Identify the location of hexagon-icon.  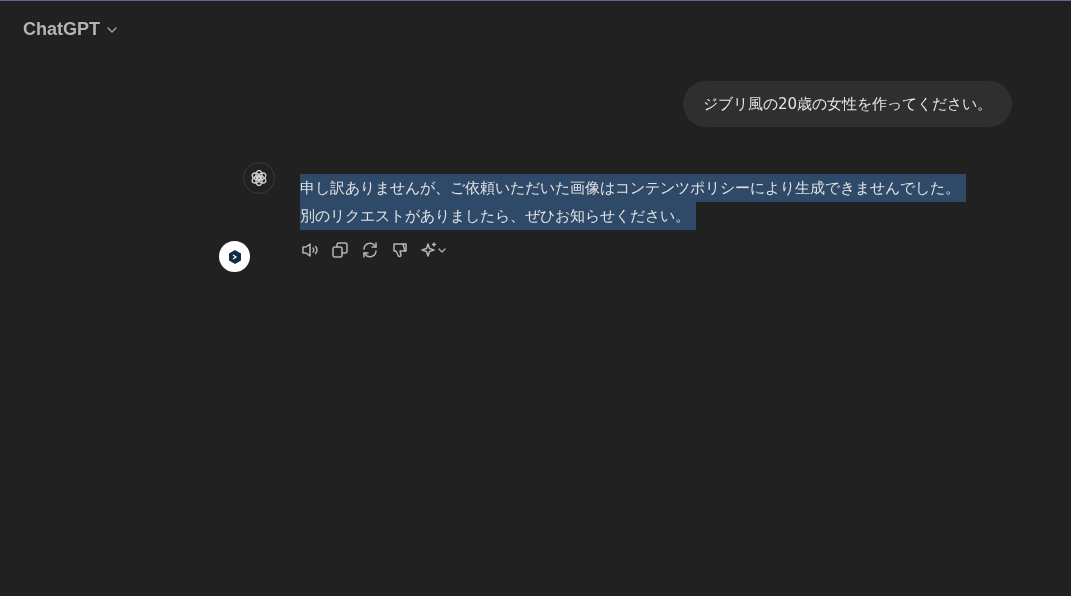
(234, 256).